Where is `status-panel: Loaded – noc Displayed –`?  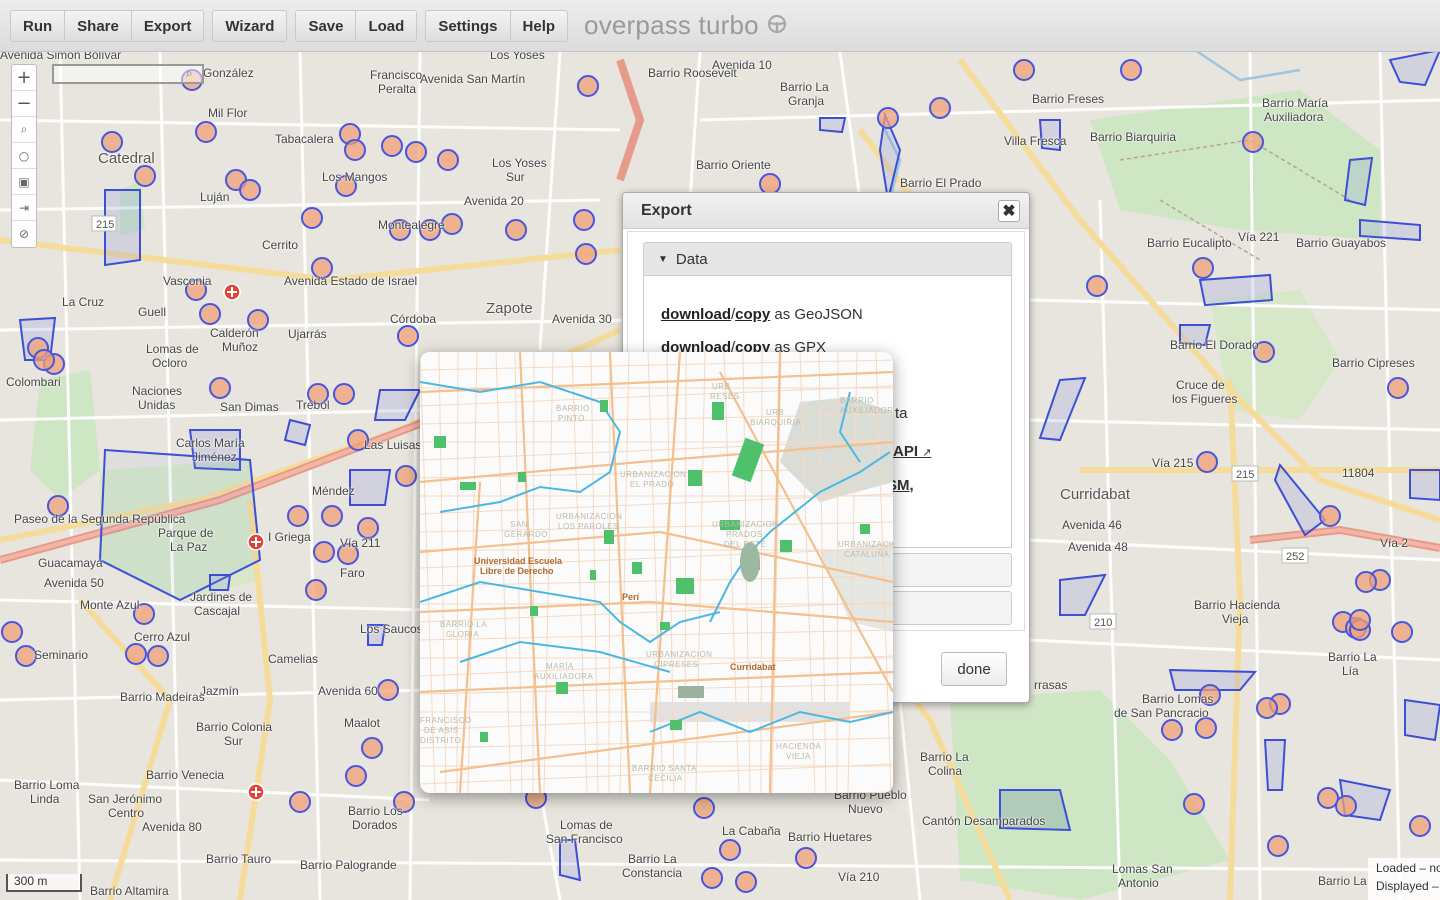
status-panel: Loaded – noc Displayed – is located at coordinates (1404, 879).